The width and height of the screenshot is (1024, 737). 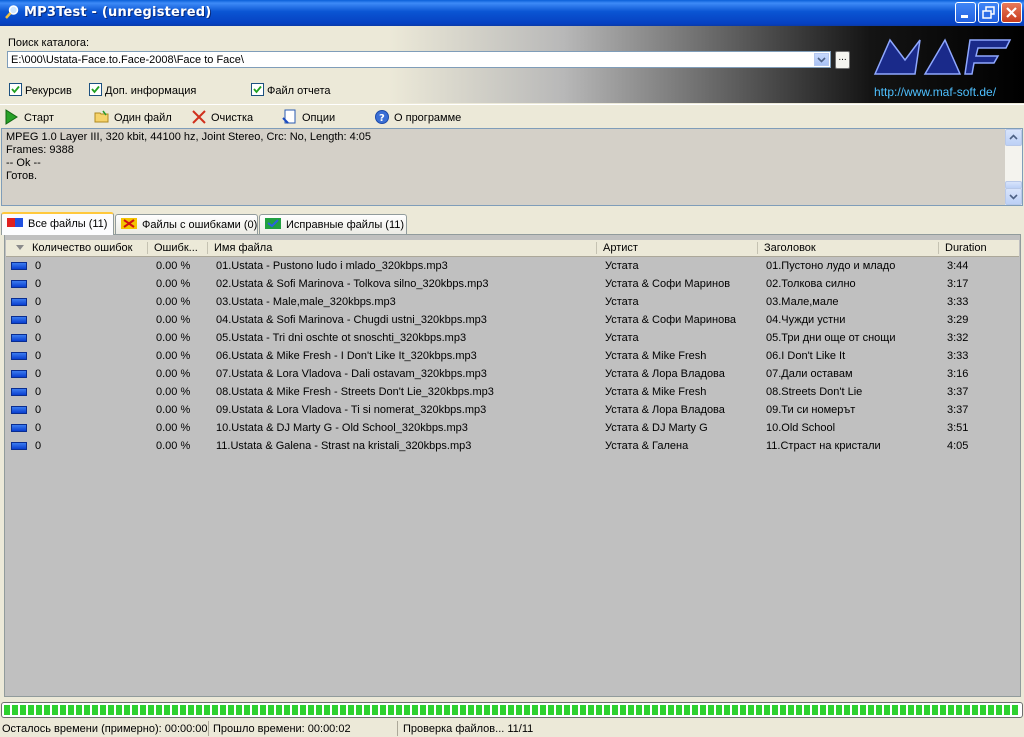 I want to click on report-file-checkbox: Файл отчета, so click(x=291, y=90).